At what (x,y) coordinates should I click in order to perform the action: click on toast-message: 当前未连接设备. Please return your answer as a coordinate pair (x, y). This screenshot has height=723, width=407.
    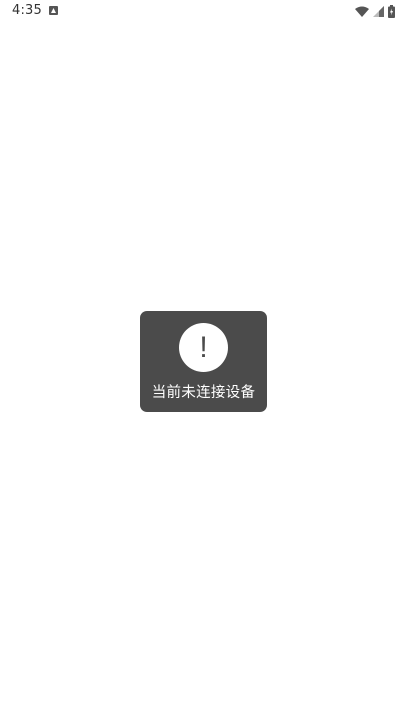
    Looking at the image, I should click on (203, 393).